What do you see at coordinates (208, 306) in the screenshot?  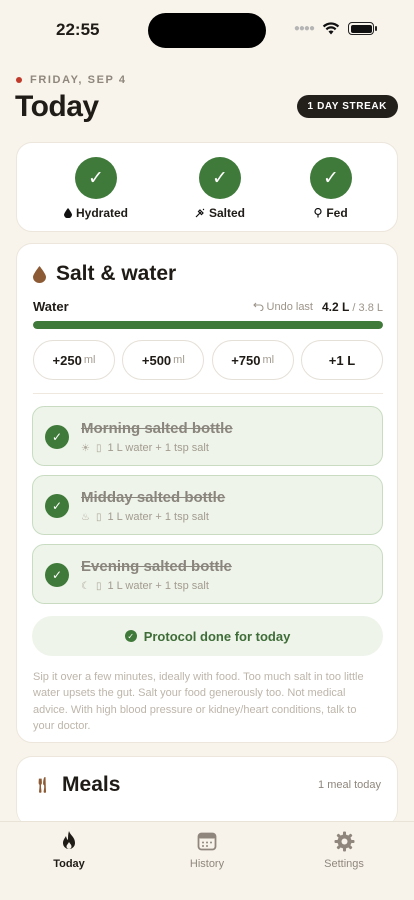 I see `water-row: Water Undo last 4.2 L / 3.8 L` at bounding box center [208, 306].